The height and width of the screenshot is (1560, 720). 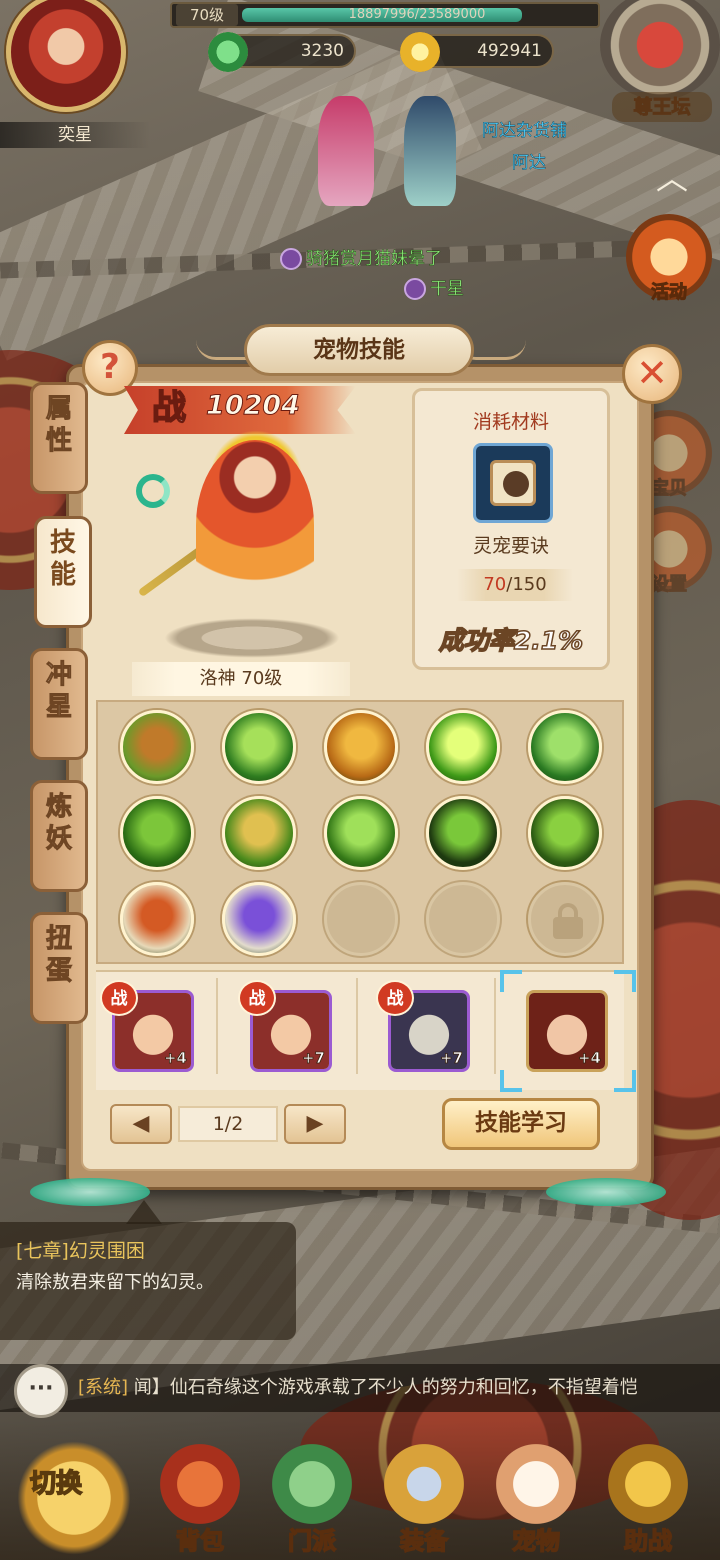 I want to click on burst-star-skill-icon, so click(x=463, y=747).